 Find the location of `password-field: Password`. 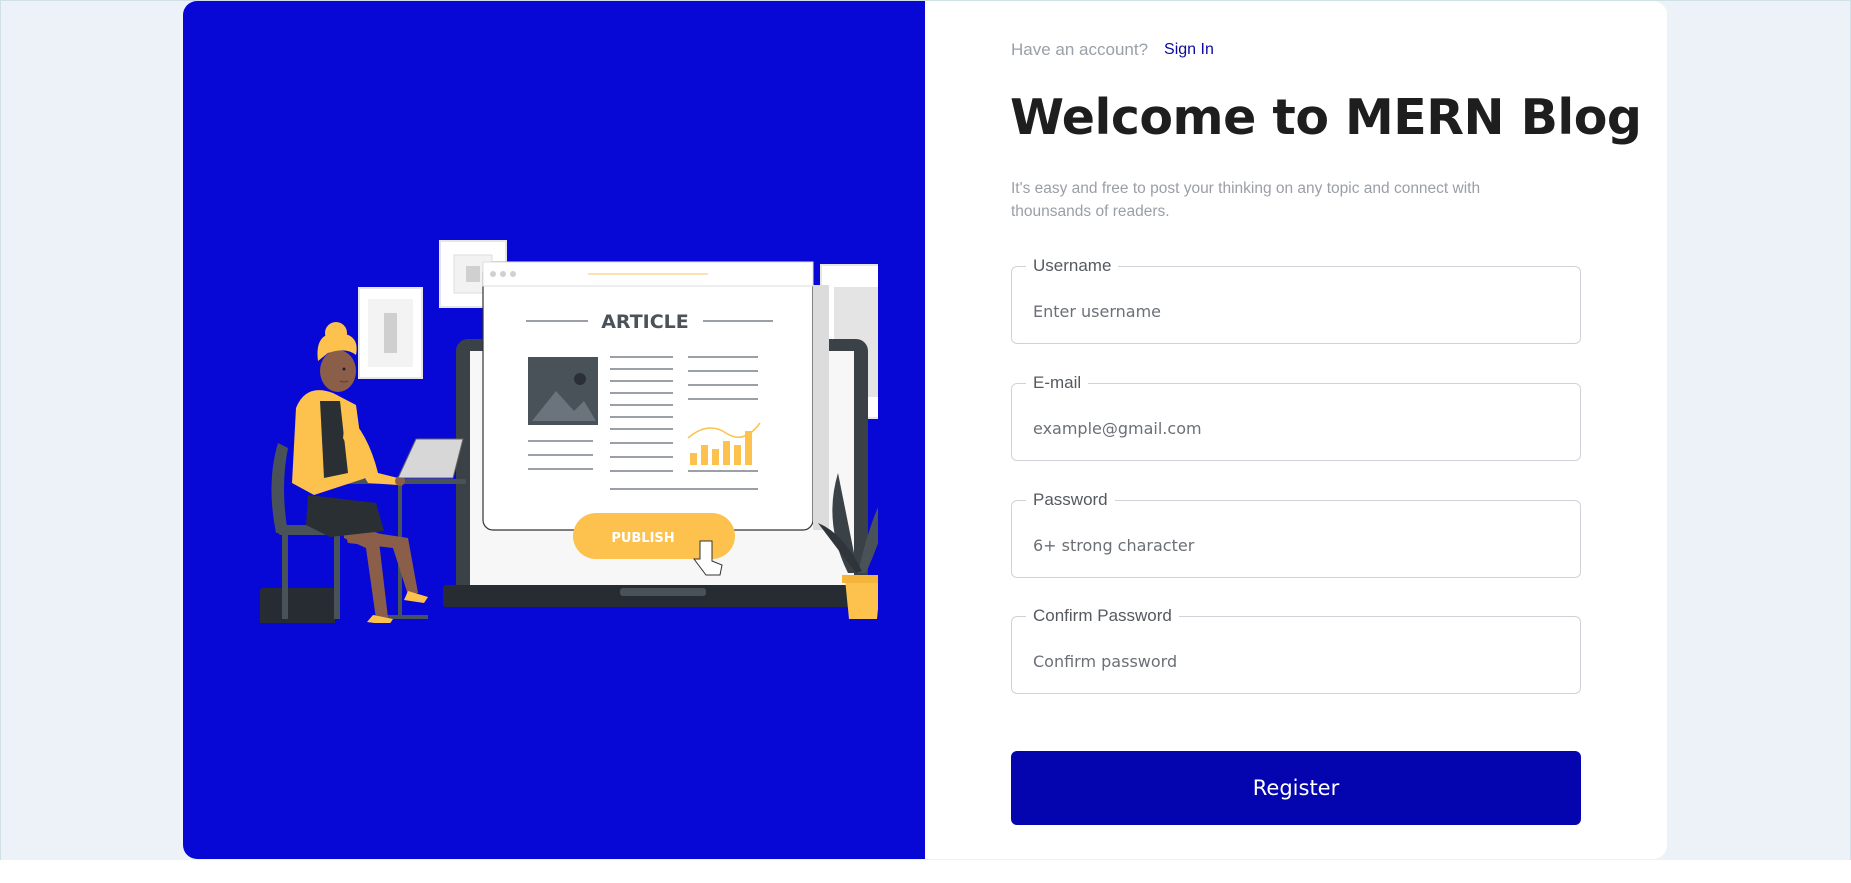

password-field: Password is located at coordinates (1296, 533).